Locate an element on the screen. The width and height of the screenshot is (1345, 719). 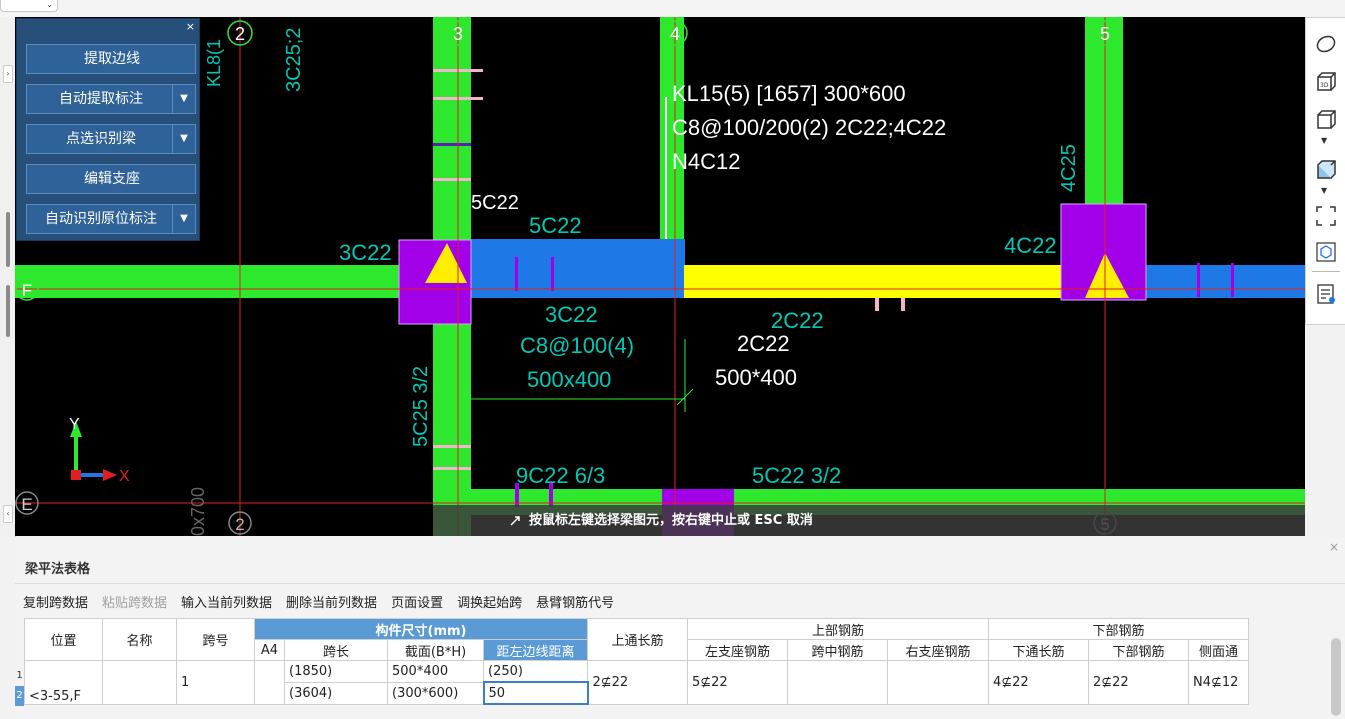
auto-extract-label-button: 自动提取标注 ▼ is located at coordinates (111, 99).